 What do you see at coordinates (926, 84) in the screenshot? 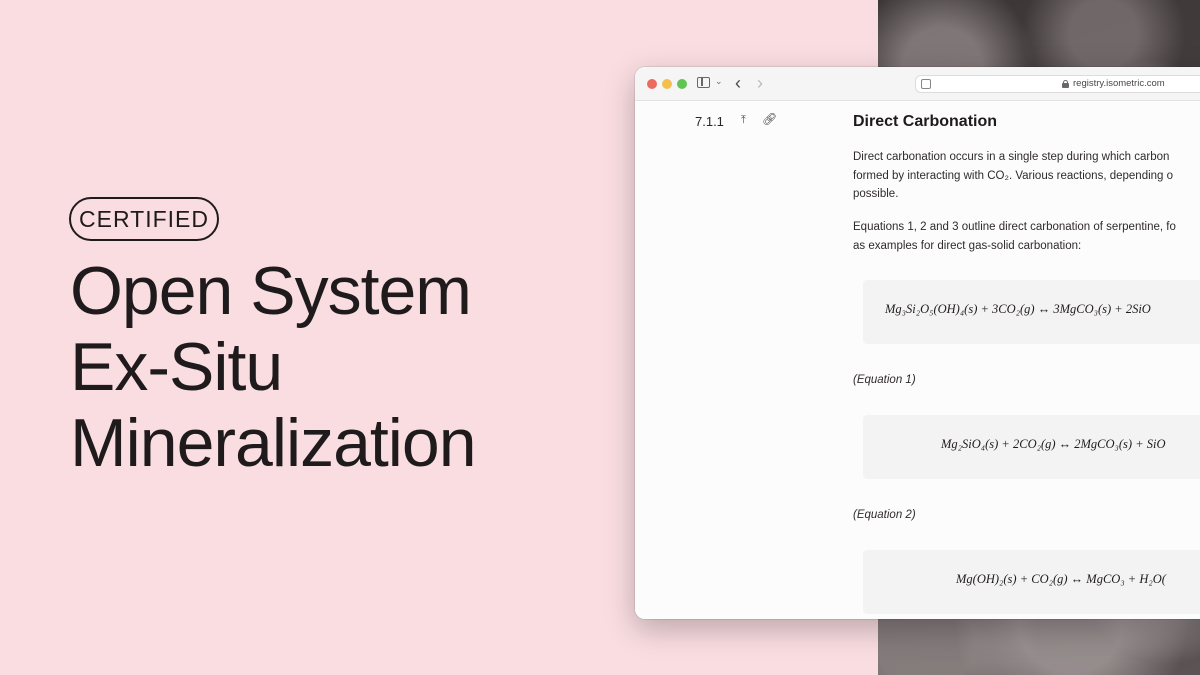
I see `page-settings-icon` at bounding box center [926, 84].